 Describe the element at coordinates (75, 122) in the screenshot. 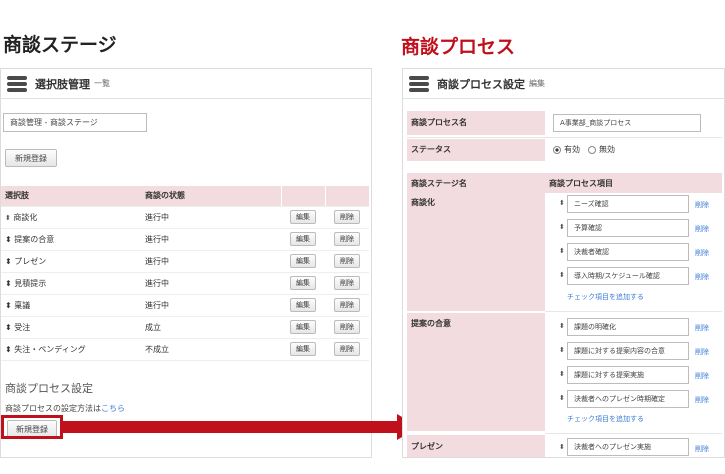

I see `breadcrumb-select: 商談管理 - 商談ステージ` at that location.